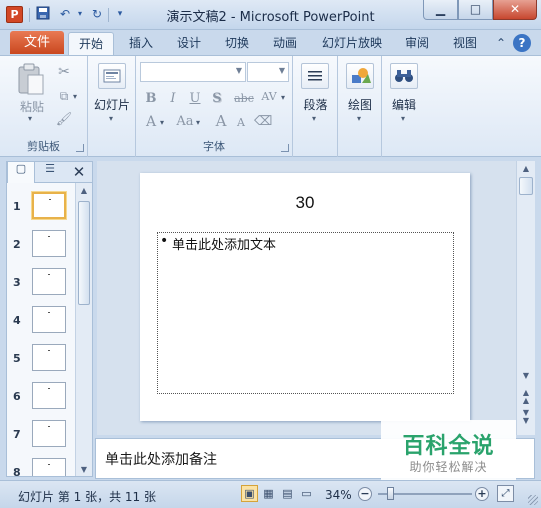  What do you see at coordinates (501, 43) in the screenshot?
I see `minimize-ribbon-icon: ⌃` at bounding box center [501, 43].